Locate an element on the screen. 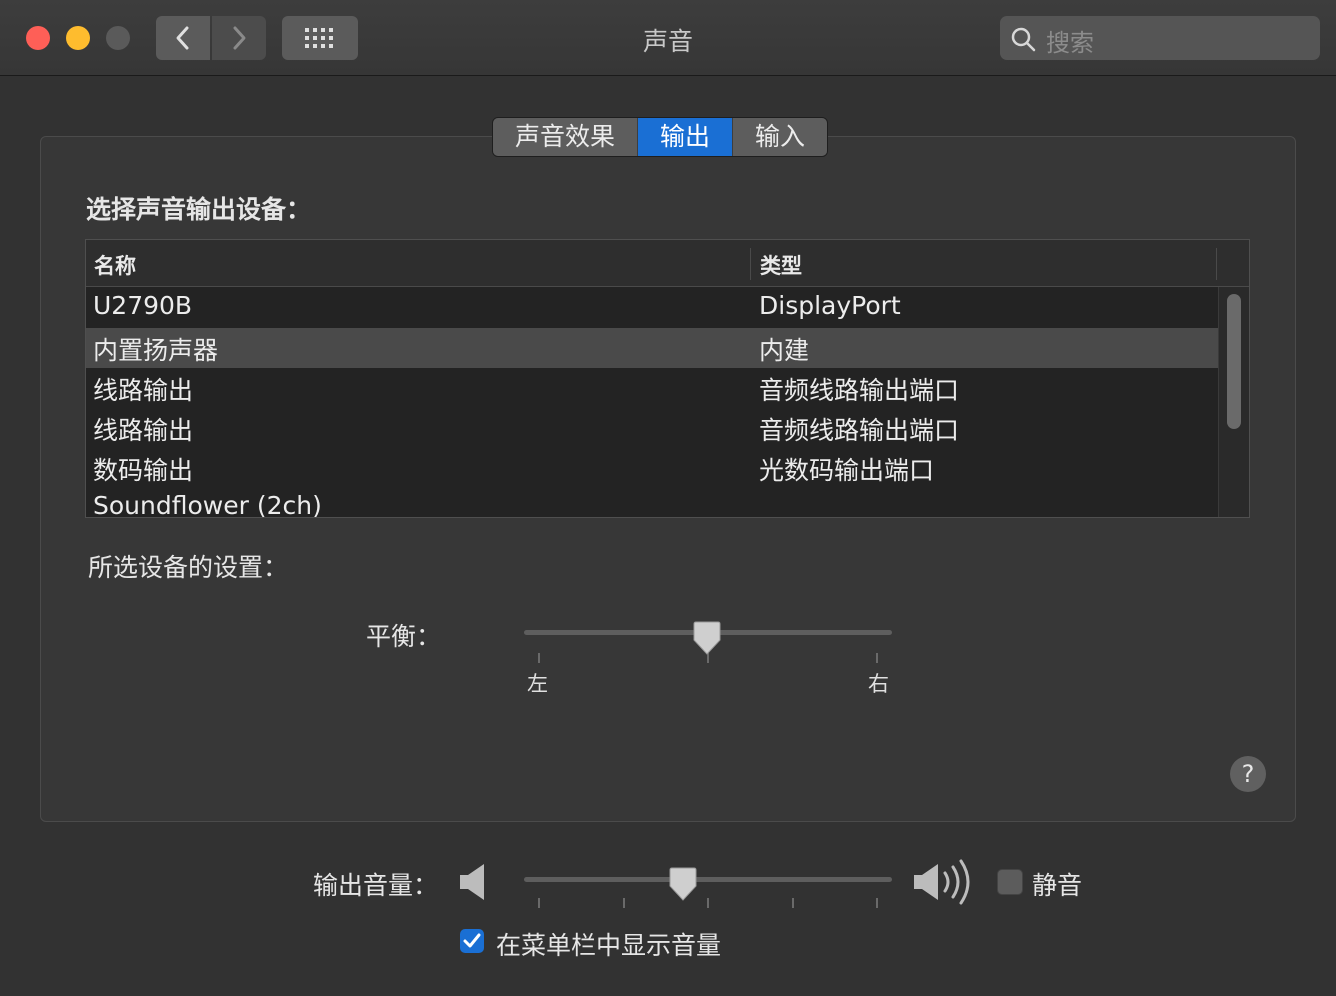  tab-input: 输入 is located at coordinates (780, 137).